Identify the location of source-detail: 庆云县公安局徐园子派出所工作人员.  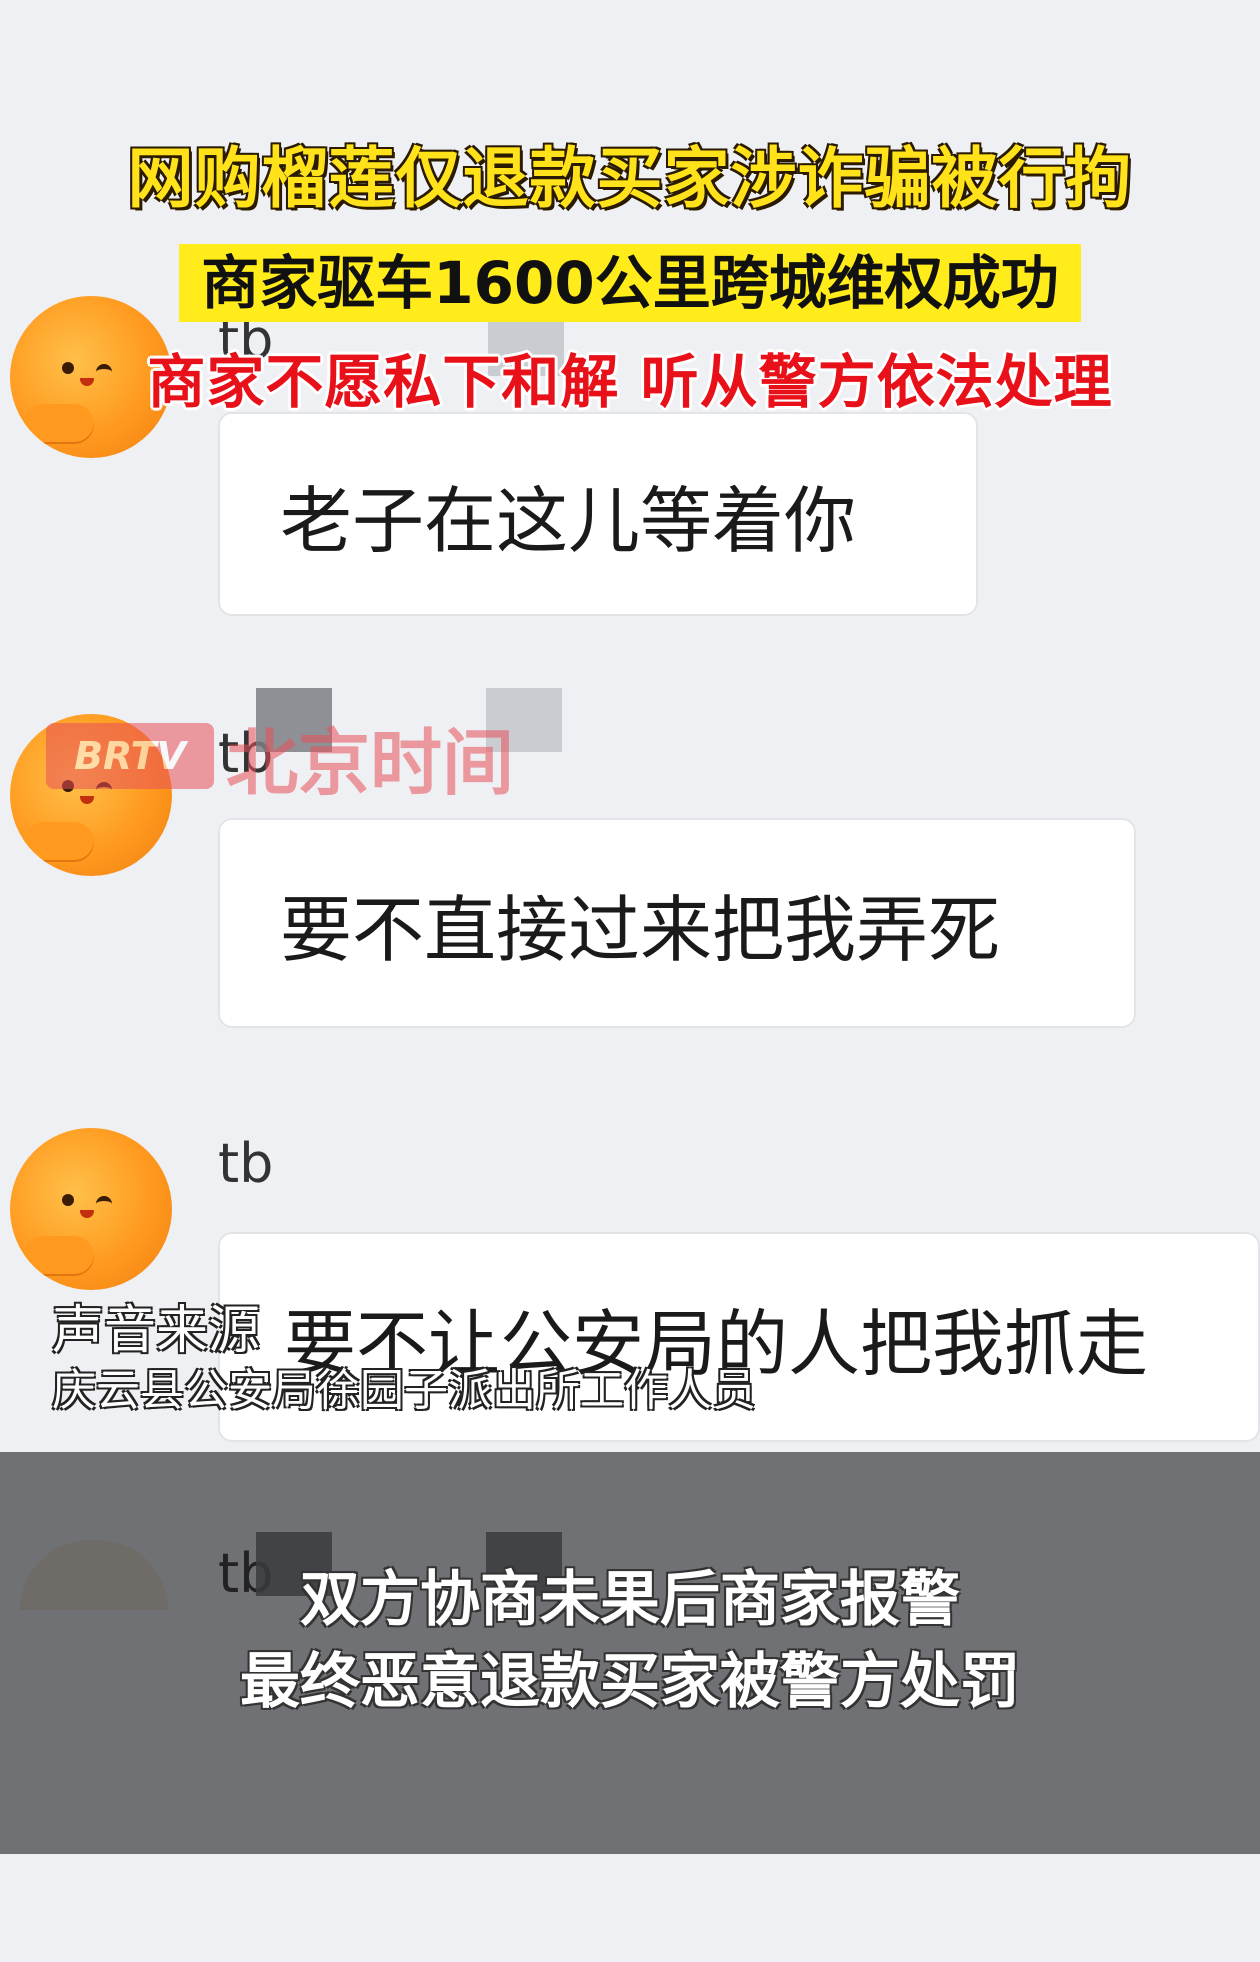
(404, 1390).